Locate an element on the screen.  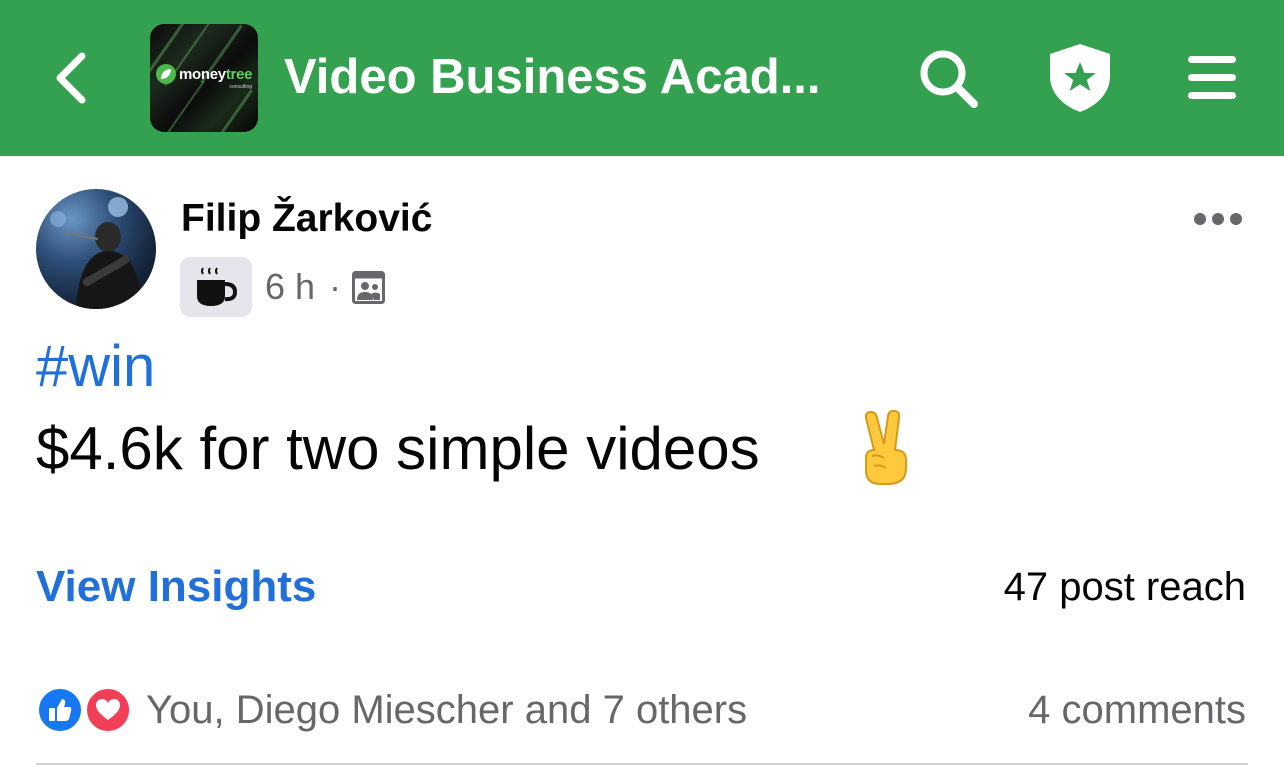
hashtag-link: #win is located at coordinates (95, 367).